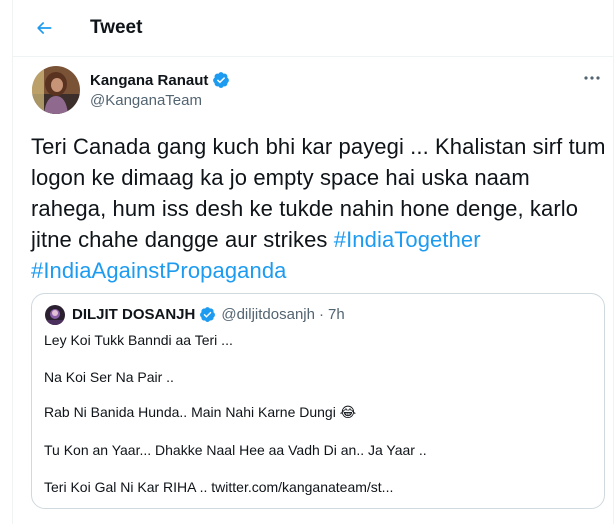  What do you see at coordinates (146, 100) in the screenshot?
I see `author-handle: @KanganaTeam` at bounding box center [146, 100].